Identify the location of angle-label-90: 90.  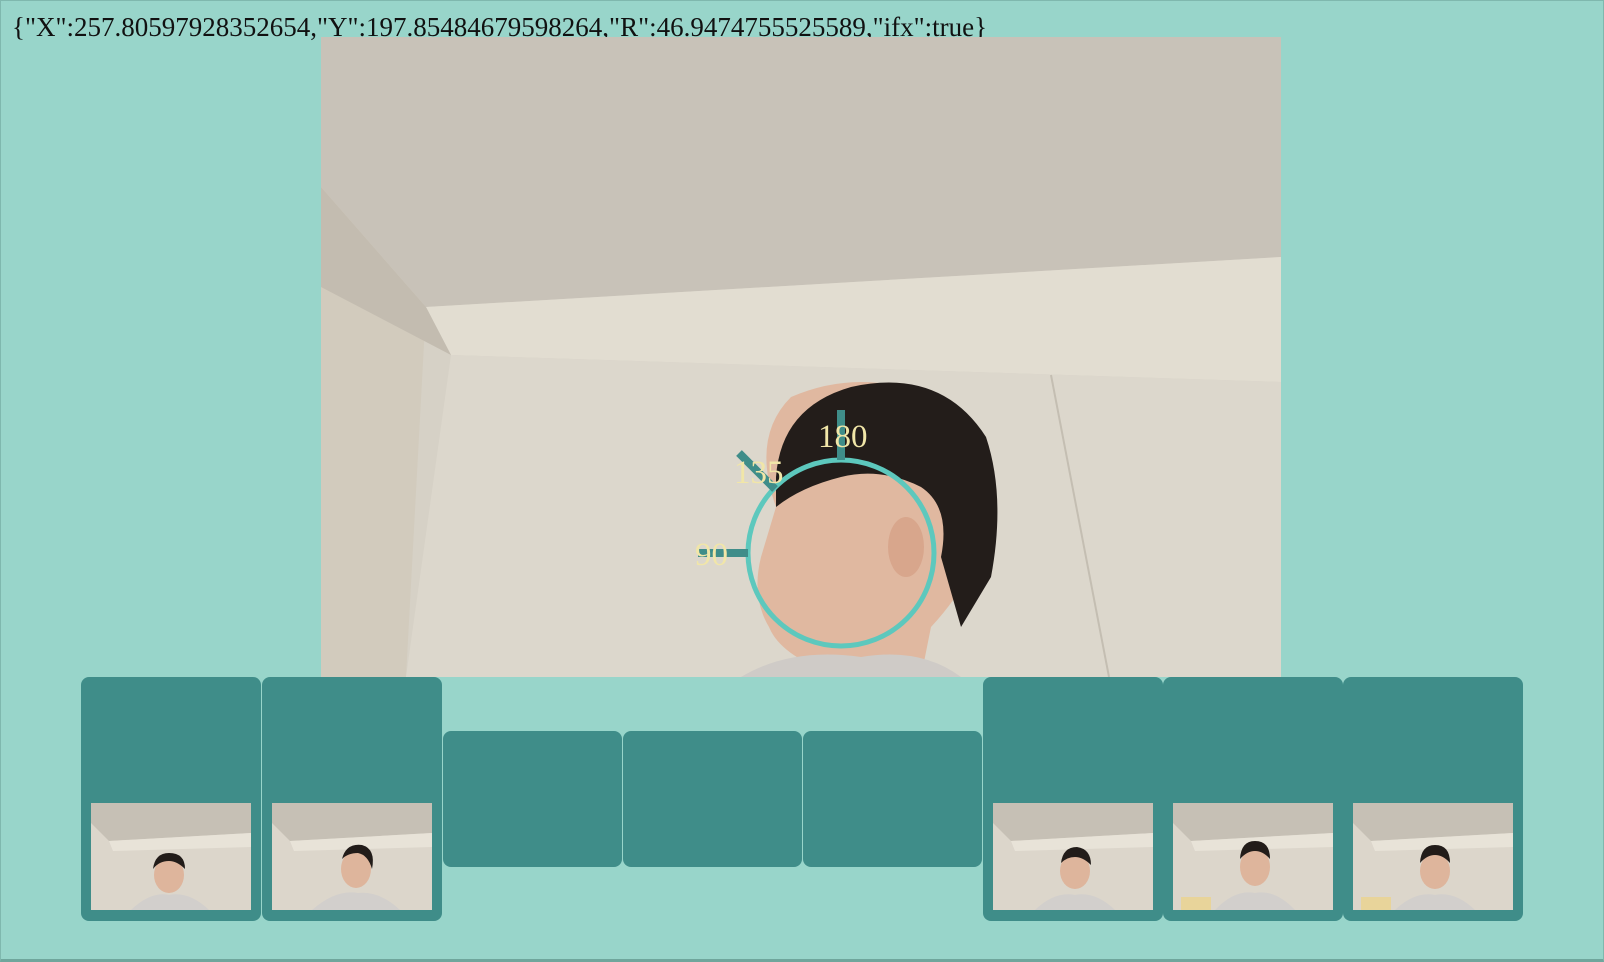
(711, 555).